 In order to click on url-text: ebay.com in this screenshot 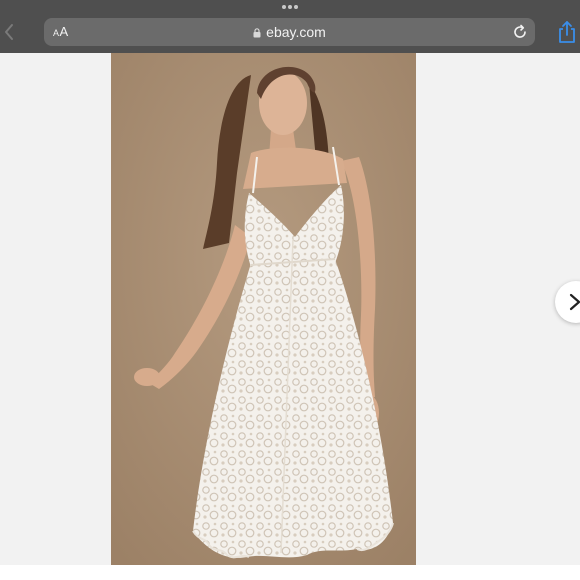, I will do `click(296, 32)`.